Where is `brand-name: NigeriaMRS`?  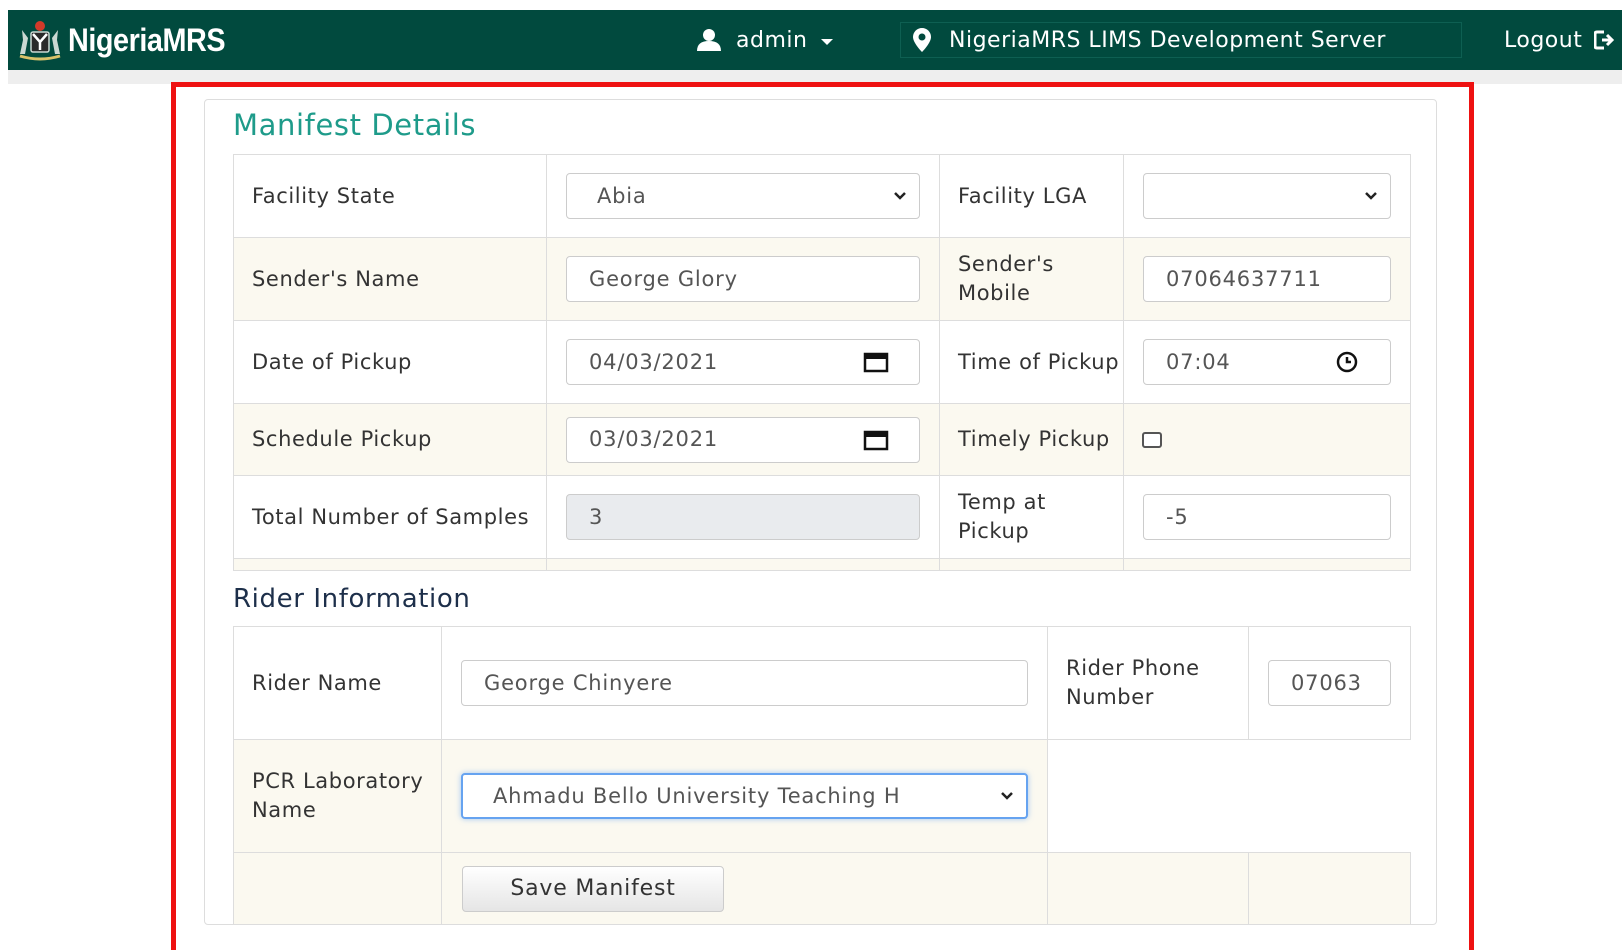
brand-name: NigeriaMRS is located at coordinates (147, 39).